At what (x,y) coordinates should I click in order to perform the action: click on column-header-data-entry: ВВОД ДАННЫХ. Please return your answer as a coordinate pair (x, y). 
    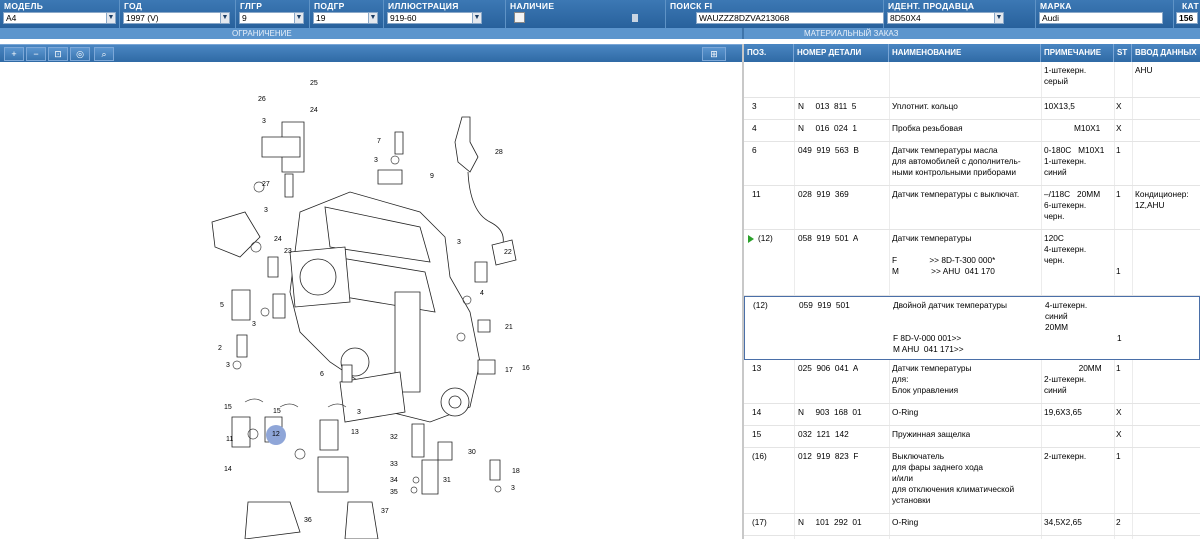
    Looking at the image, I should click on (1166, 53).